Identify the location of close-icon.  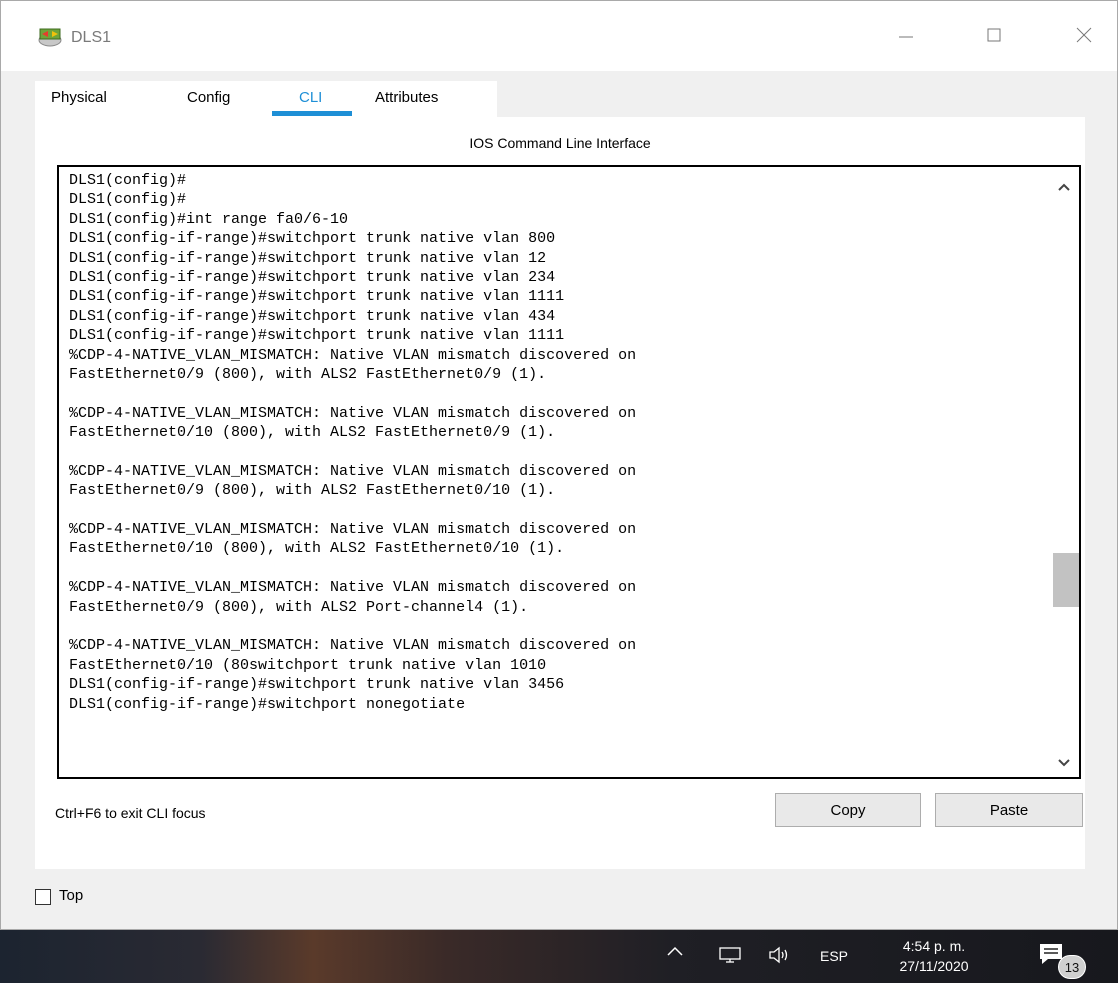
(1084, 37).